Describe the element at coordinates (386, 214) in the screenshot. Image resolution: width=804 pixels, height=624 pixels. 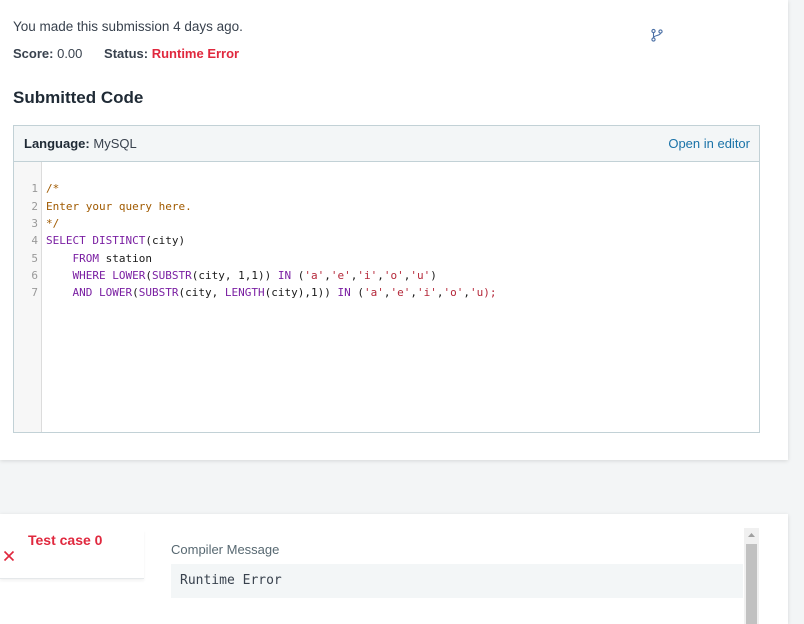
I see `code-line: 3 */` at that location.